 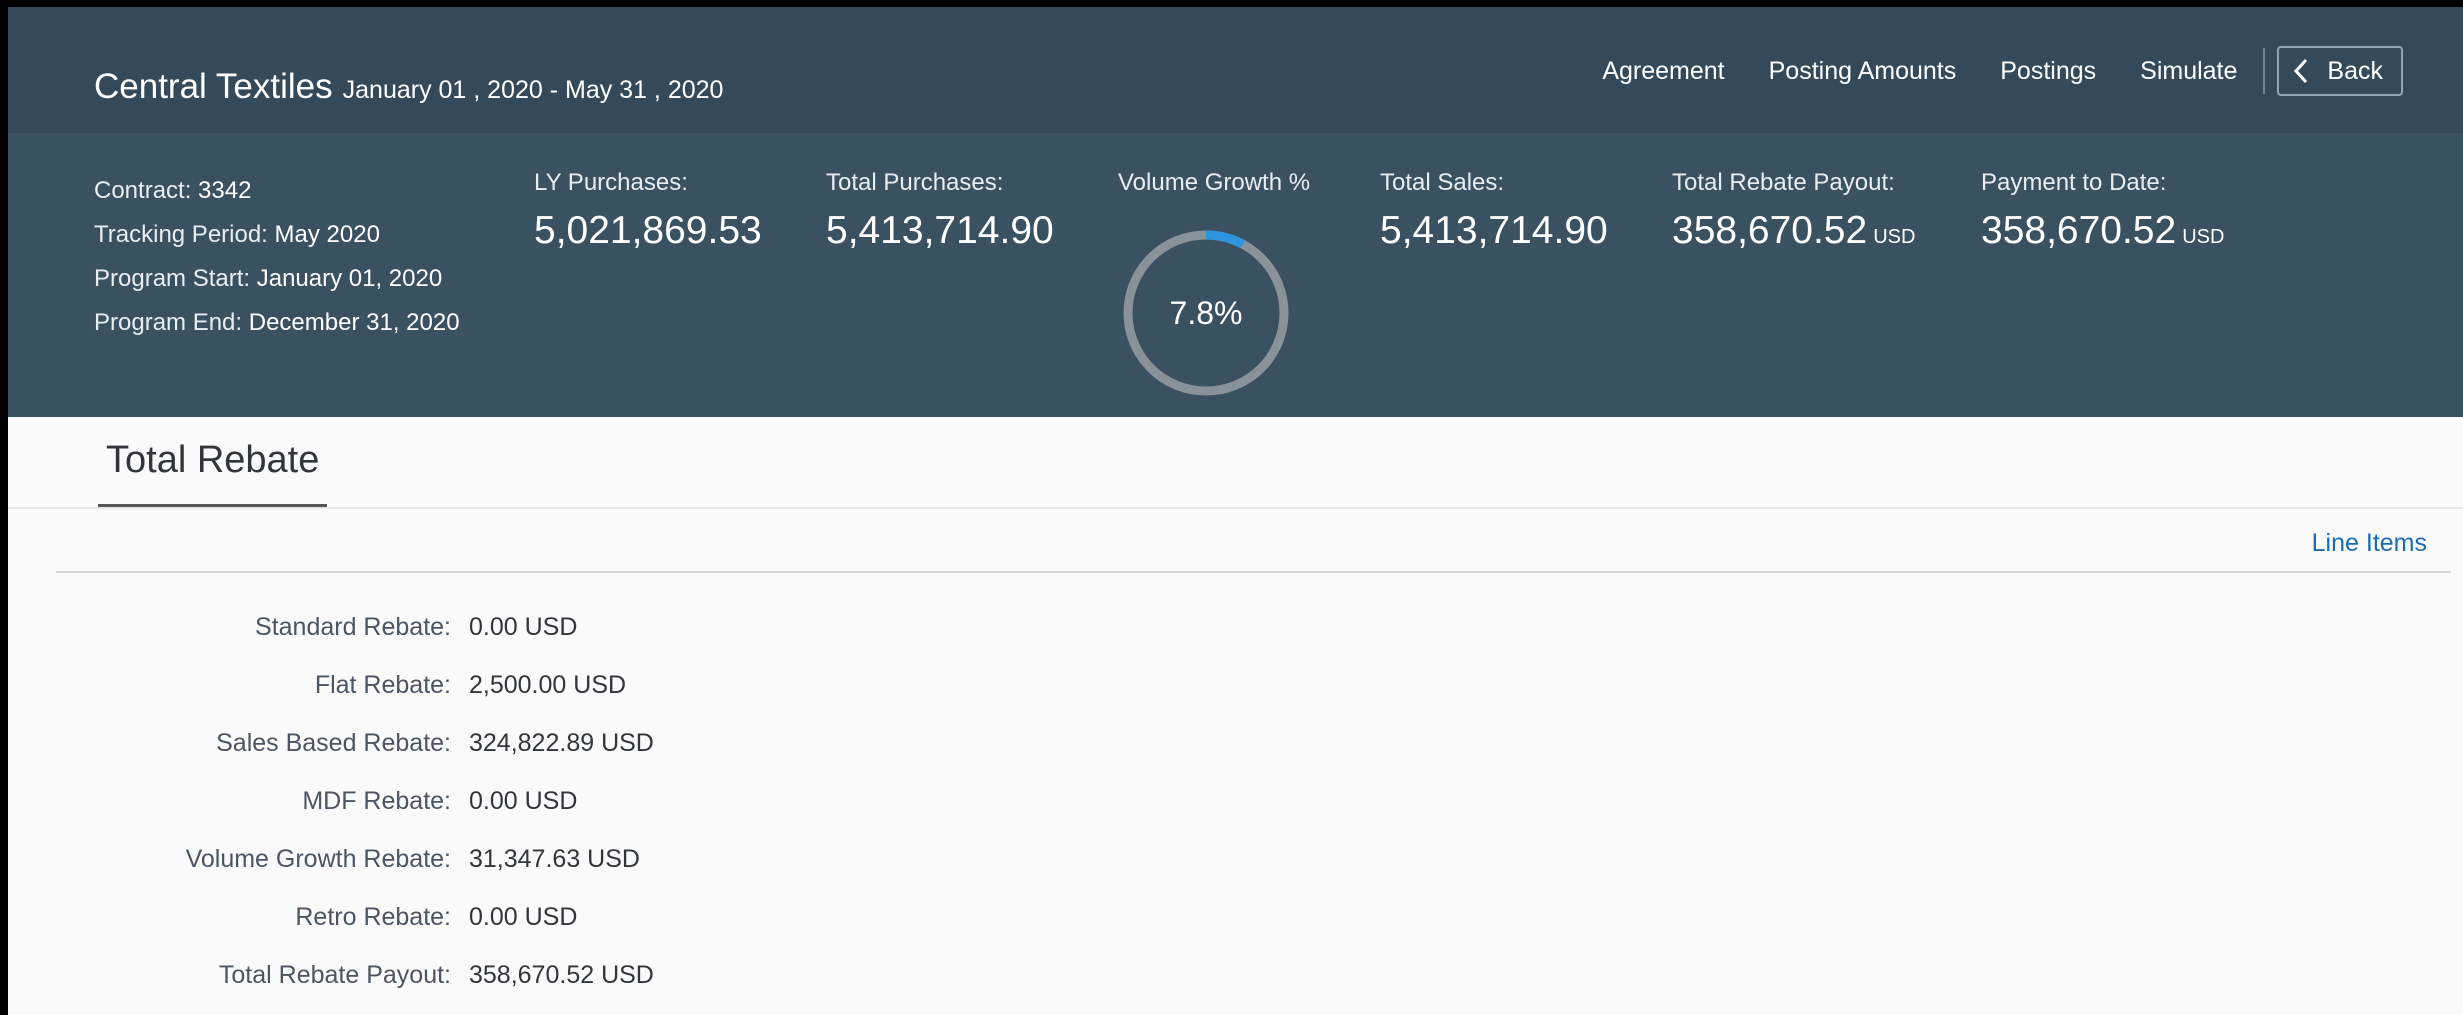 What do you see at coordinates (1253, 572) in the screenshot?
I see `section-divider` at bounding box center [1253, 572].